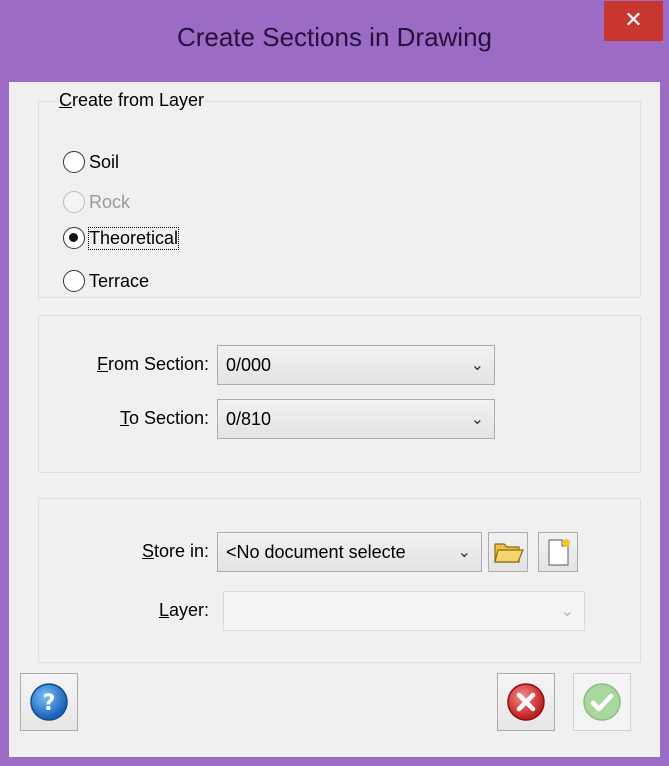 This screenshot has width=669, height=766. I want to click on title-bar: Create Sections in Drawing ✕, so click(334, 41).